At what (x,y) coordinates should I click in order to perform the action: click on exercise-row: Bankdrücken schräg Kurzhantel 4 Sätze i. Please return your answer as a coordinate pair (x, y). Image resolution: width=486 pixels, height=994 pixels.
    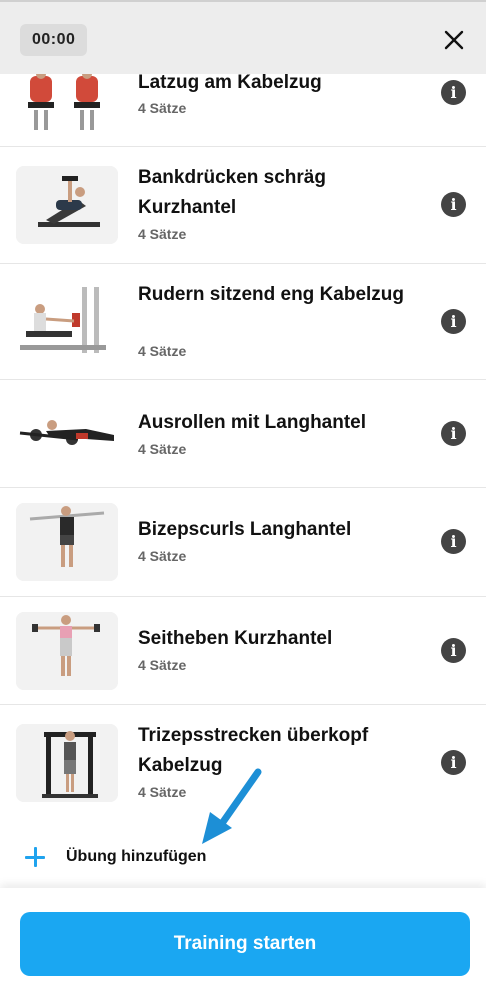
    Looking at the image, I should click on (243, 205).